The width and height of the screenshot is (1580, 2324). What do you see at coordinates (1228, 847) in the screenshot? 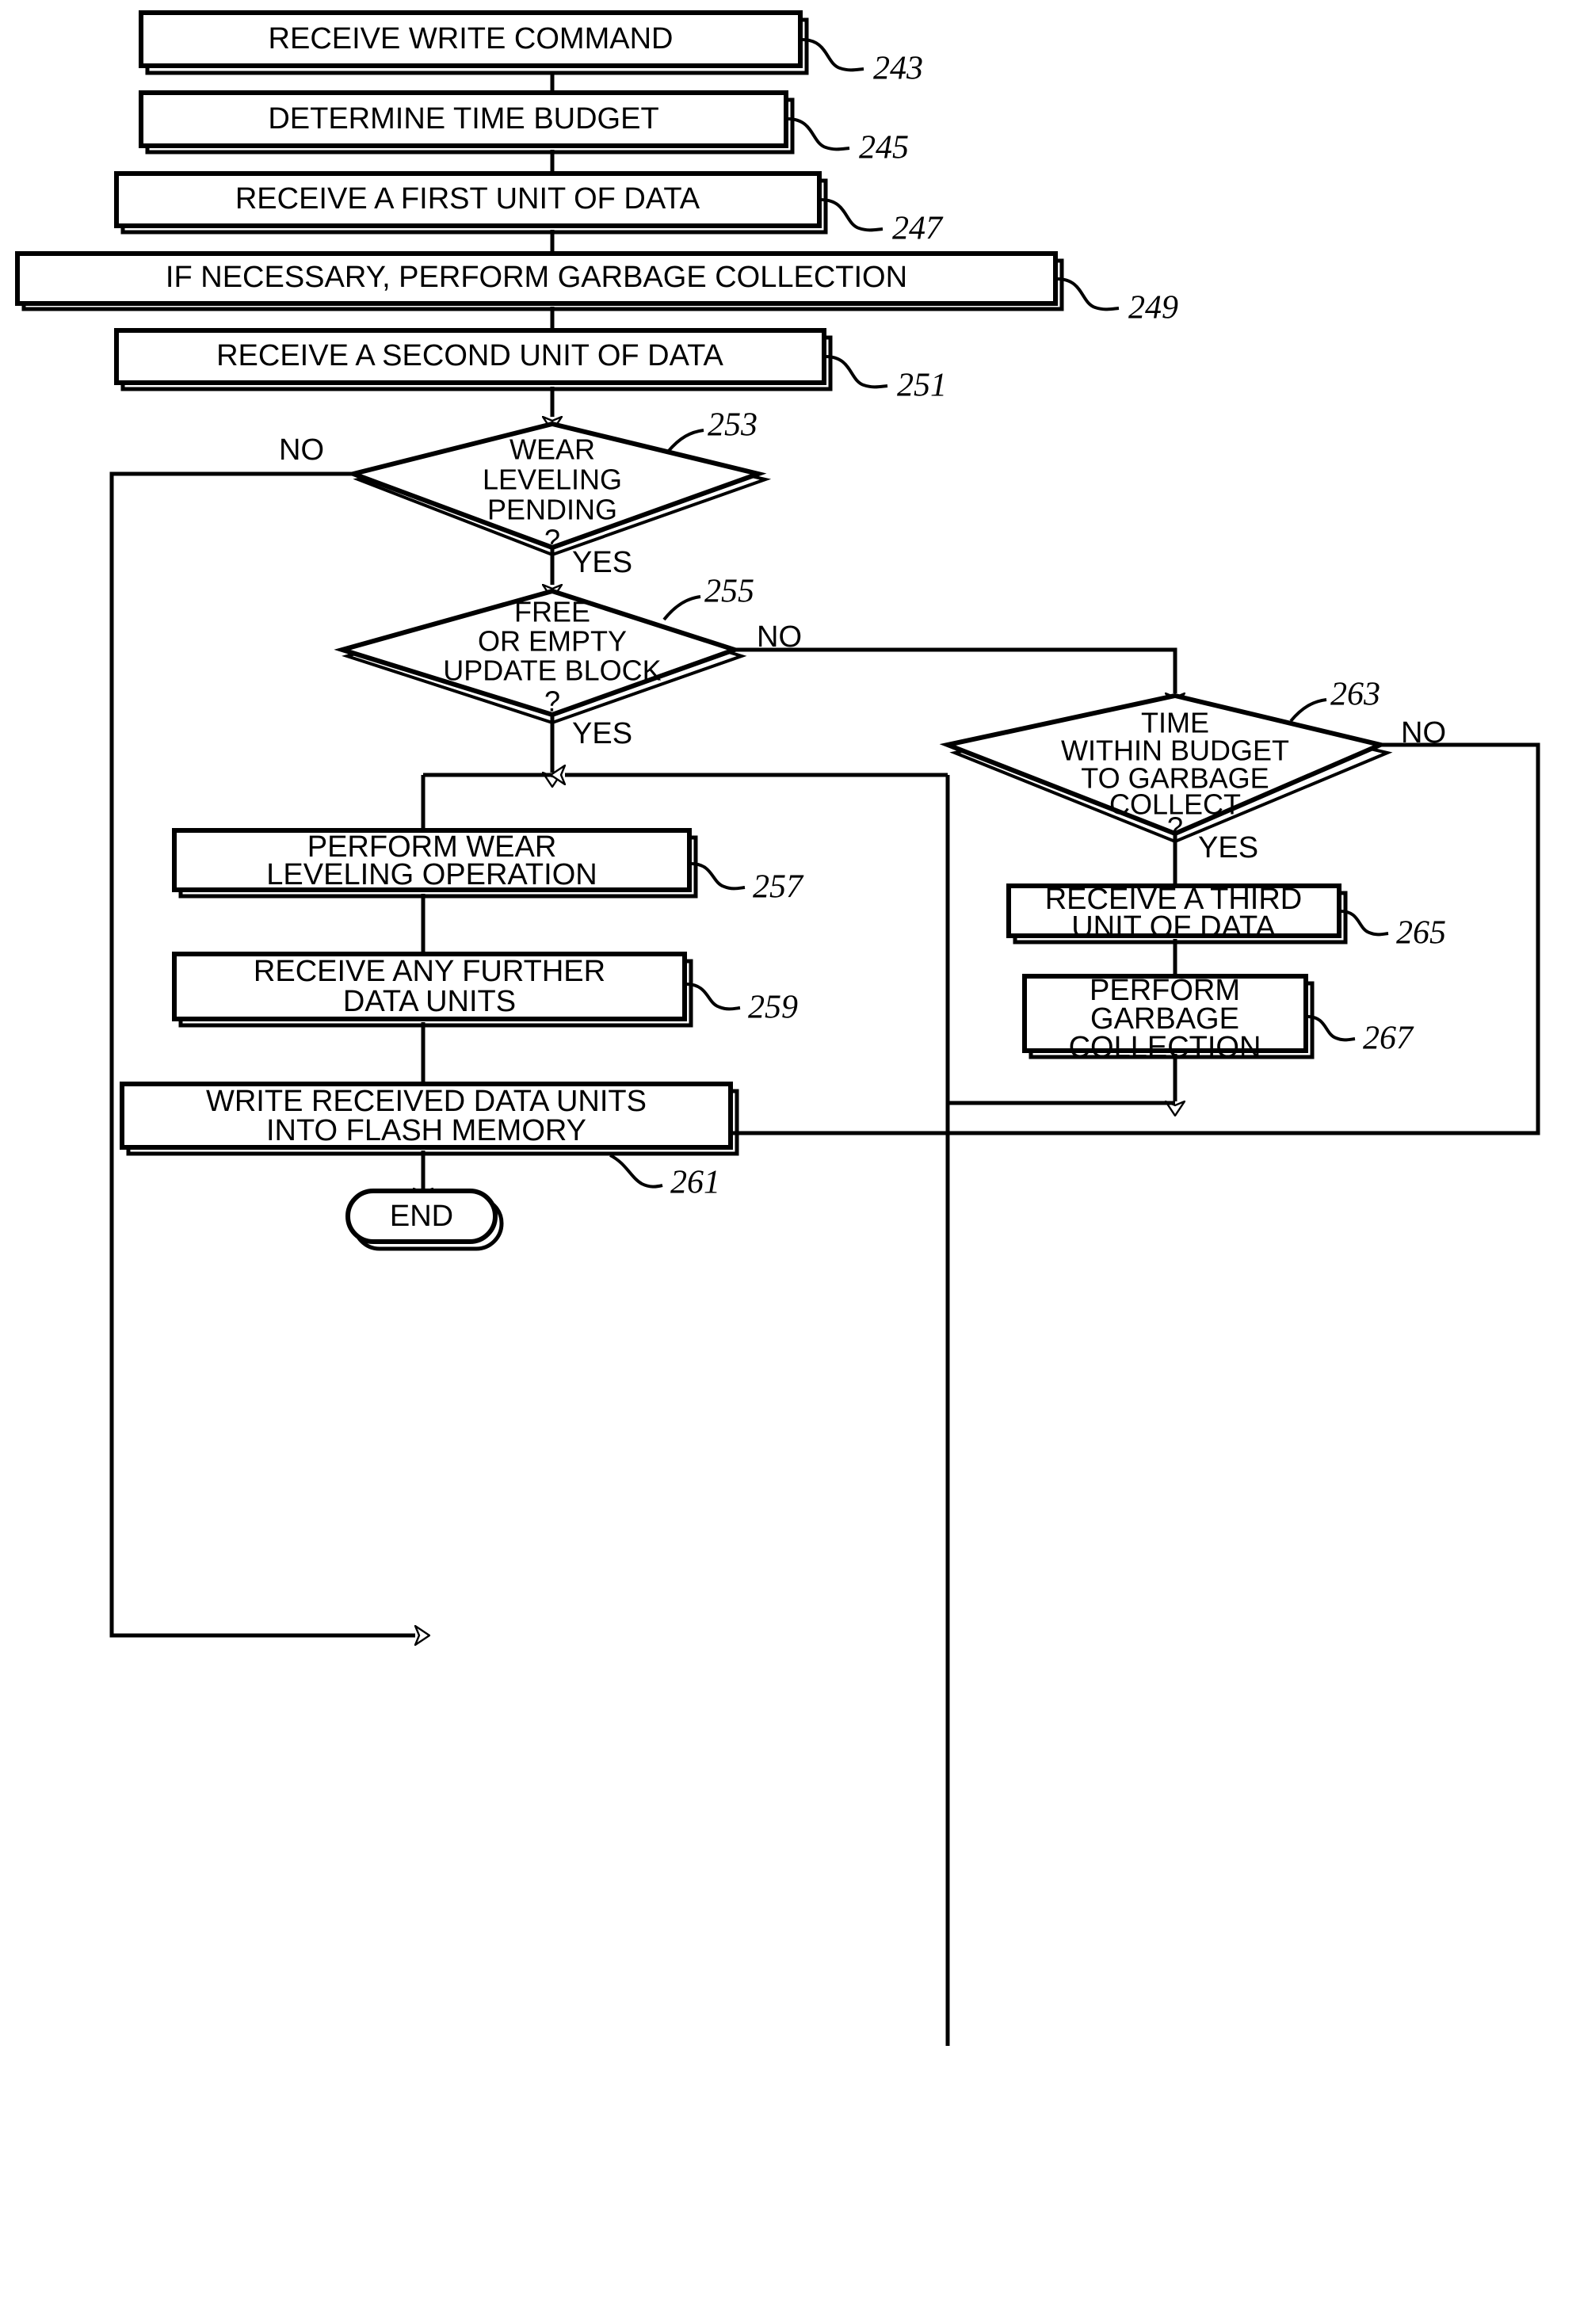
I see `edge-label-263-yes: YES` at bounding box center [1228, 847].